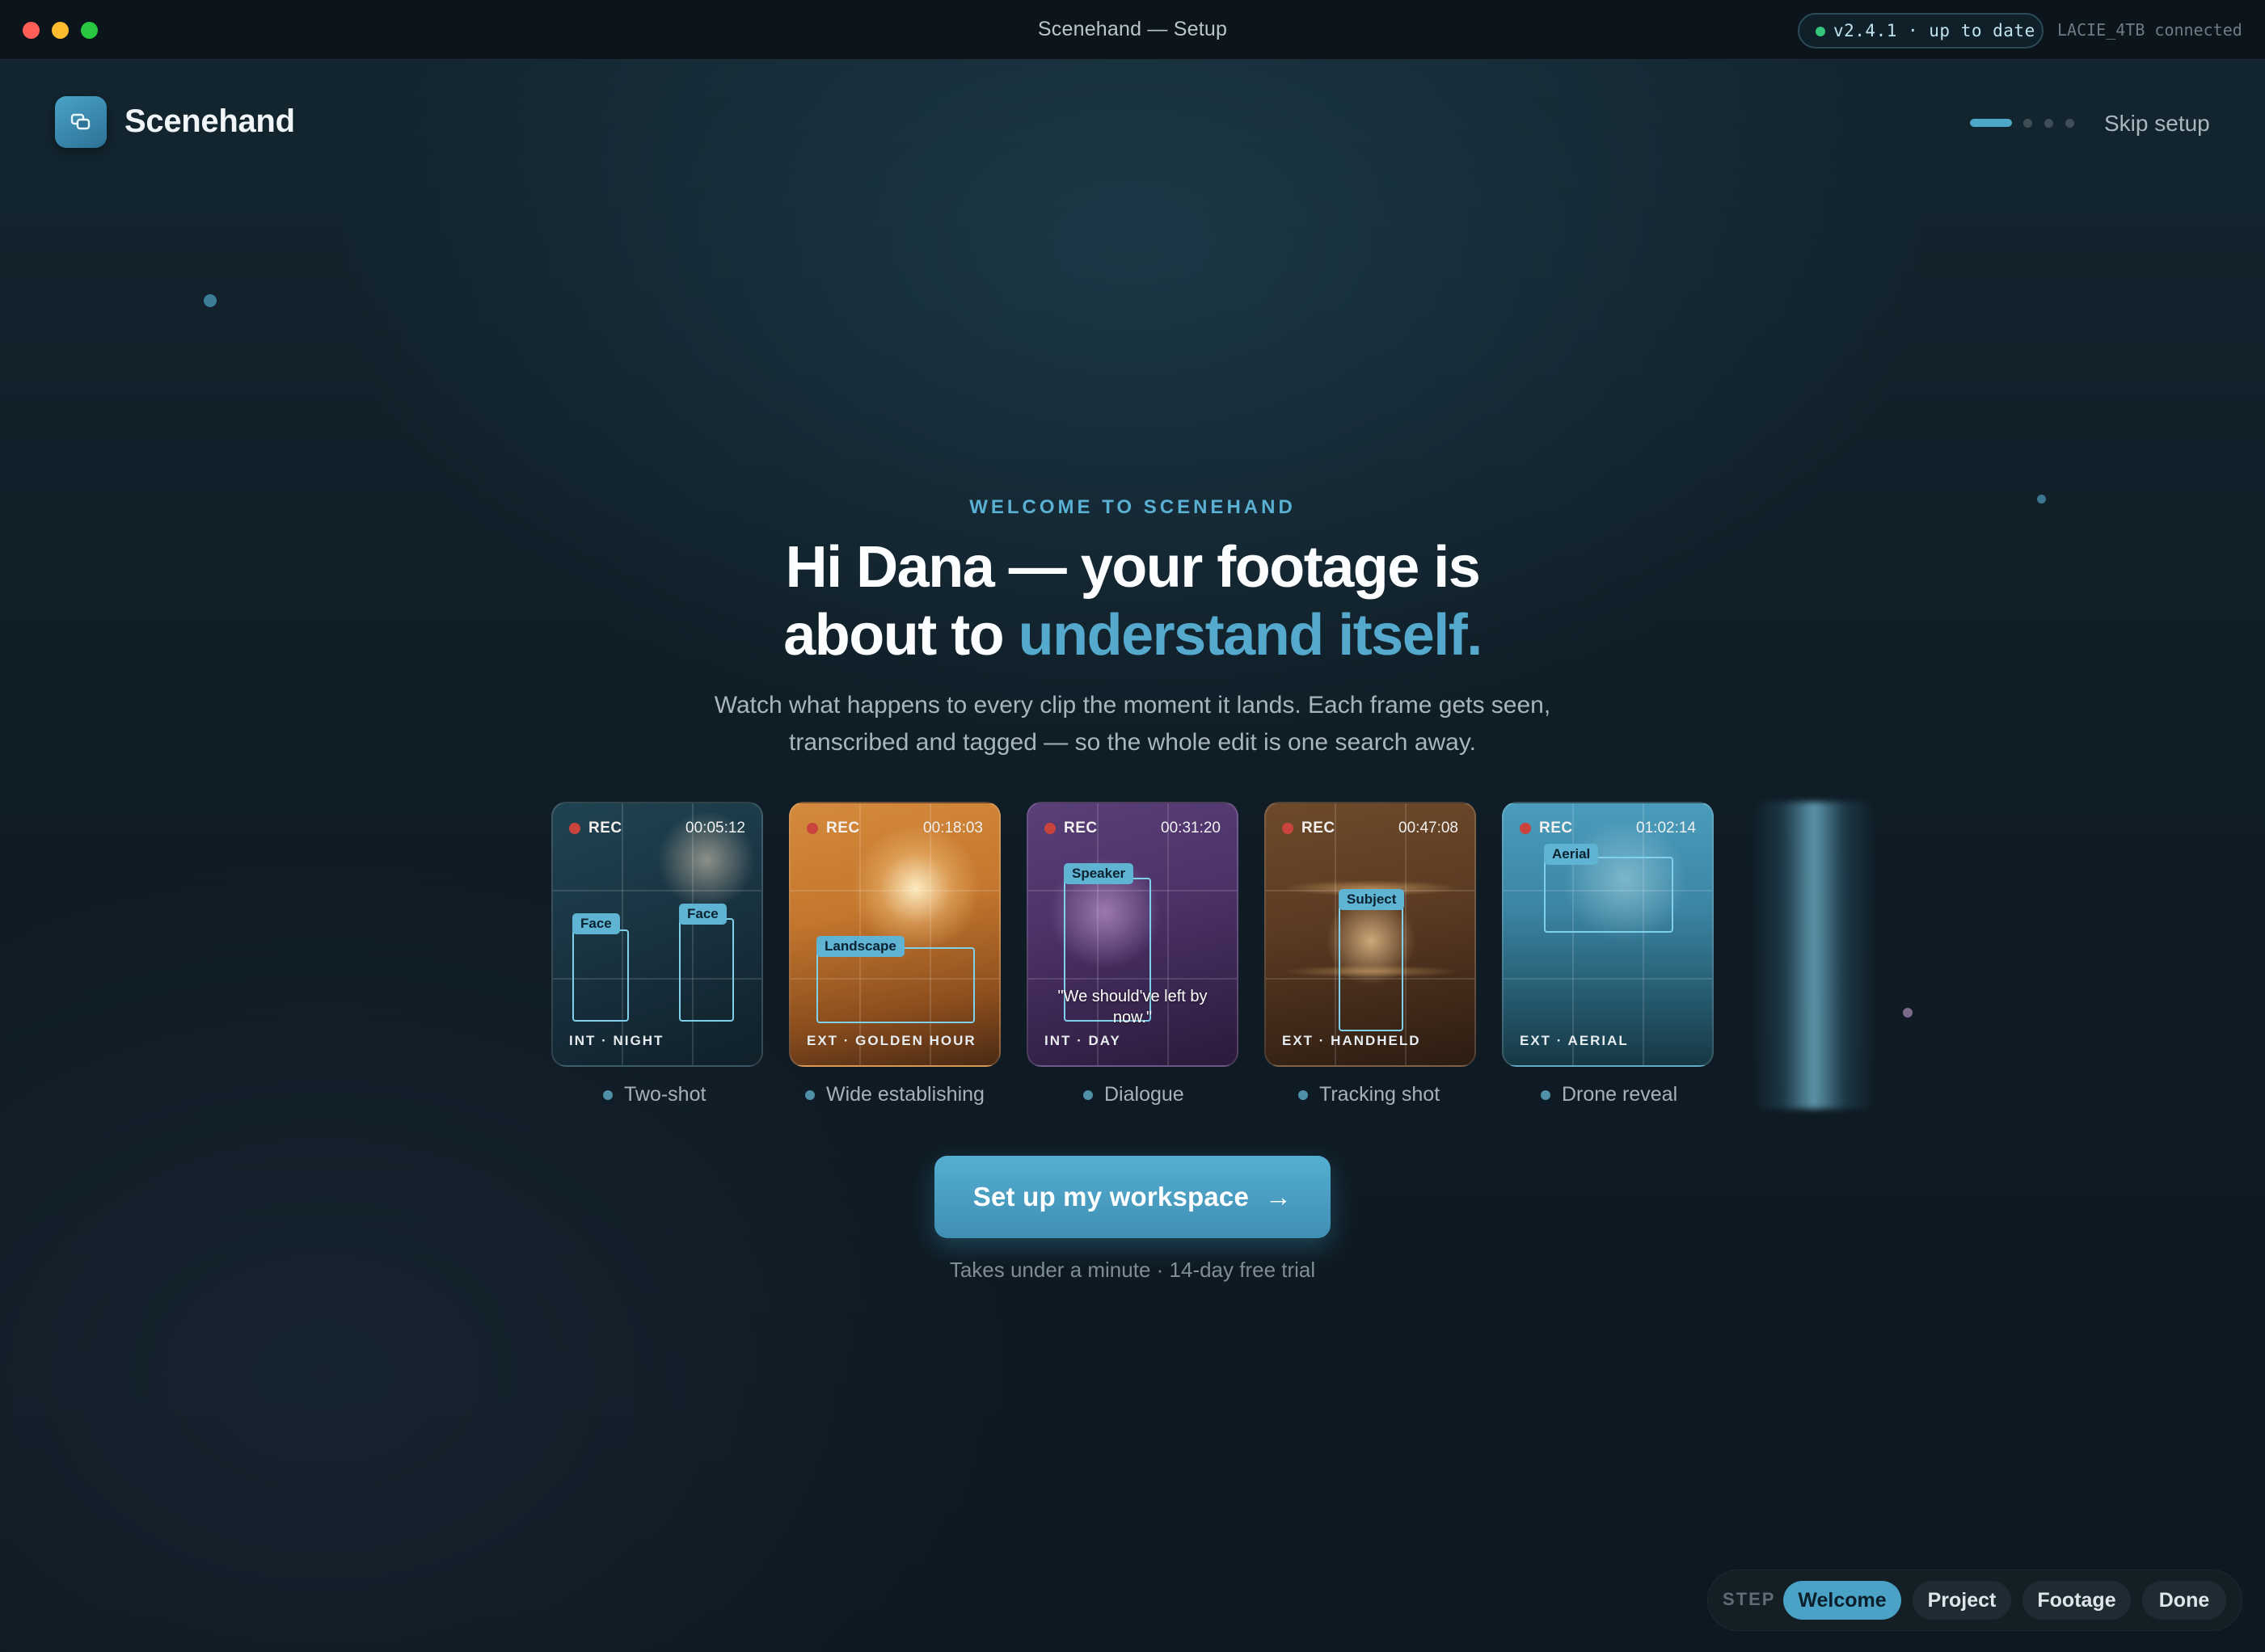  Describe the element at coordinates (892, 1040) in the screenshot. I see `scene-label: EXT · GOLDEN HOUR` at that location.